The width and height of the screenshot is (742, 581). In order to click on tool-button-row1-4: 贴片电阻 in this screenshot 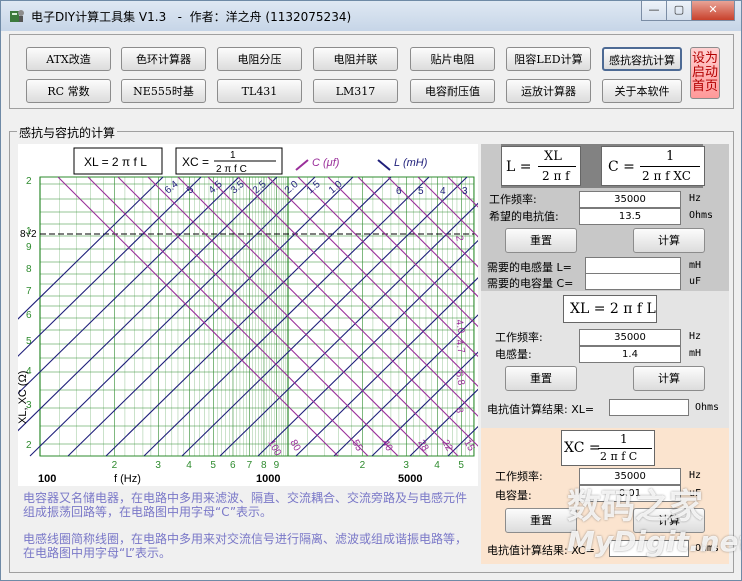, I will do `click(452, 59)`.